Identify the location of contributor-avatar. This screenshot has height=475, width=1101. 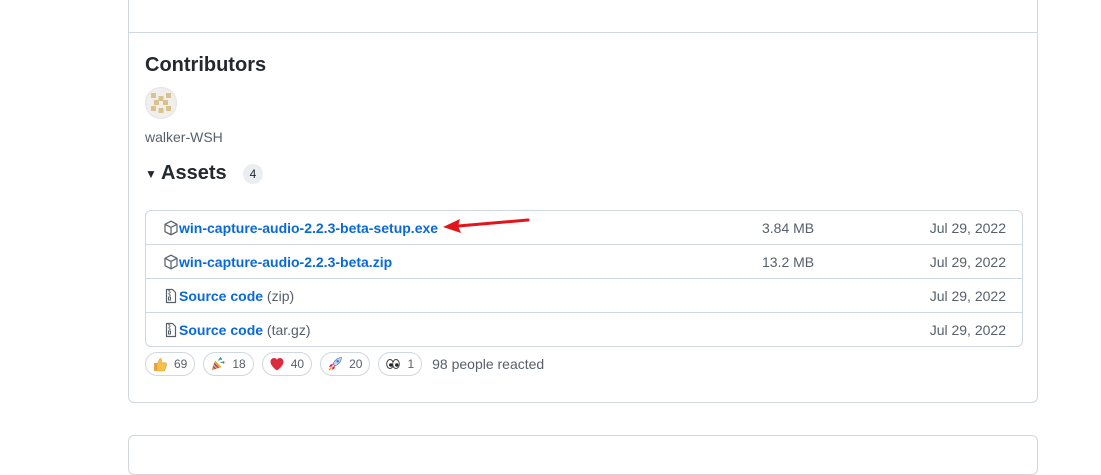
(161, 103).